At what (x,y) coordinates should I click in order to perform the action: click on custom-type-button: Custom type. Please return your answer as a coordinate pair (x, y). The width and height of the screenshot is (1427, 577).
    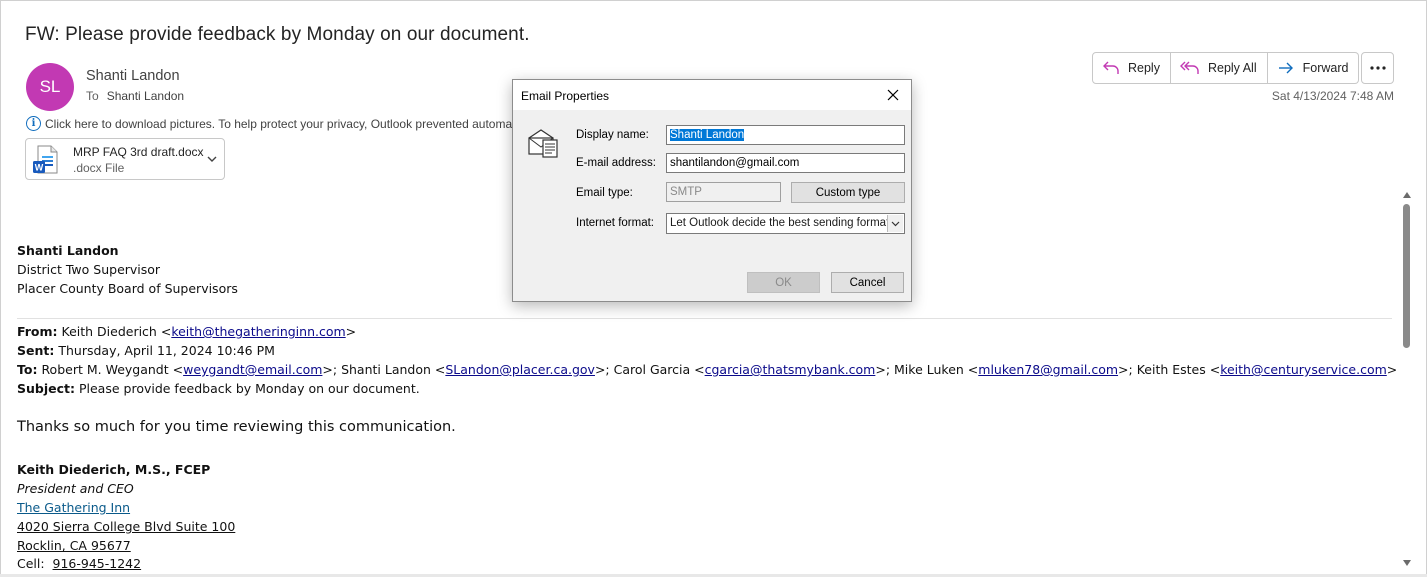
    Looking at the image, I should click on (848, 192).